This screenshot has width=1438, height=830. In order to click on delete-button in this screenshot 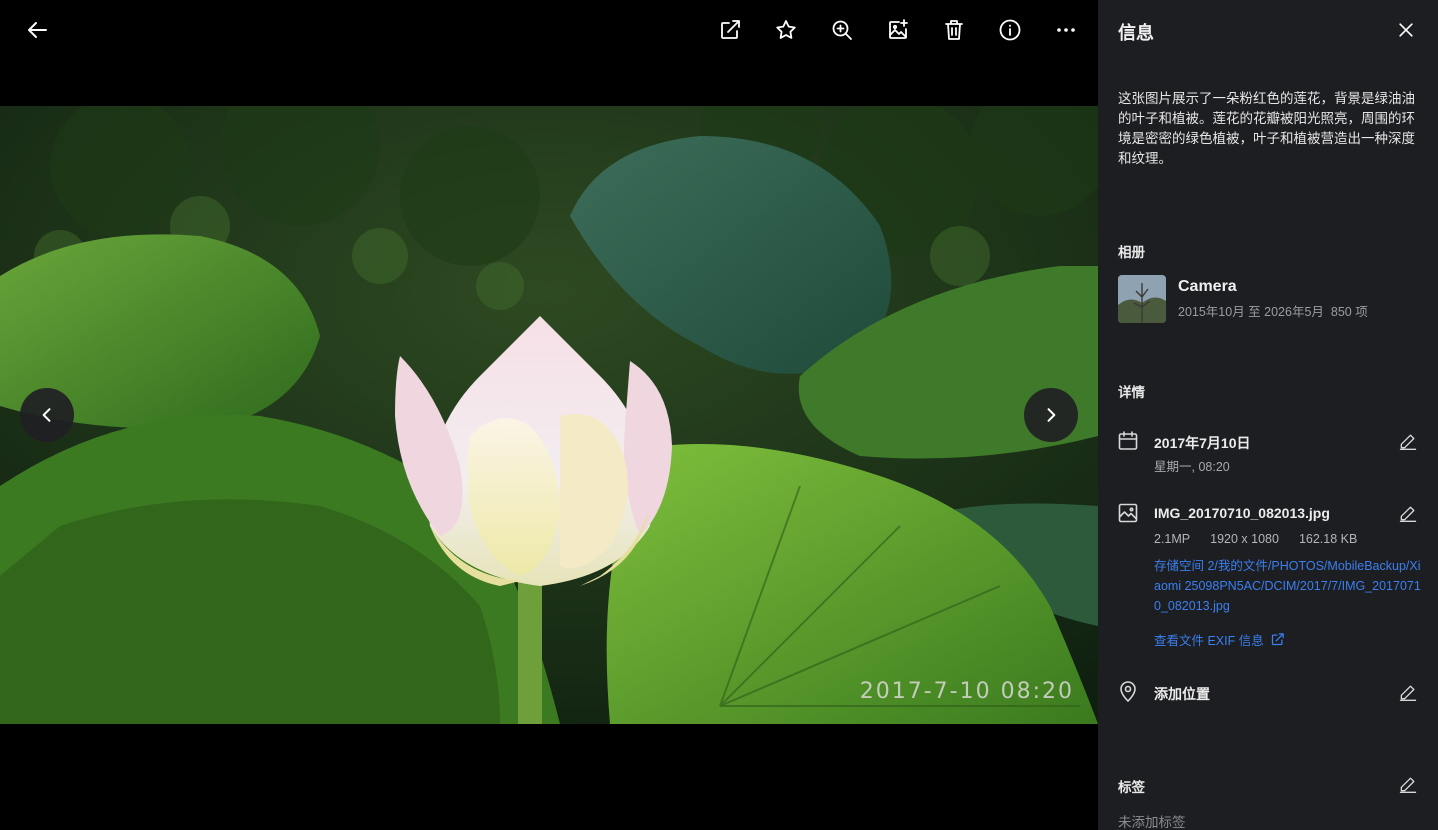, I will do `click(954, 30)`.